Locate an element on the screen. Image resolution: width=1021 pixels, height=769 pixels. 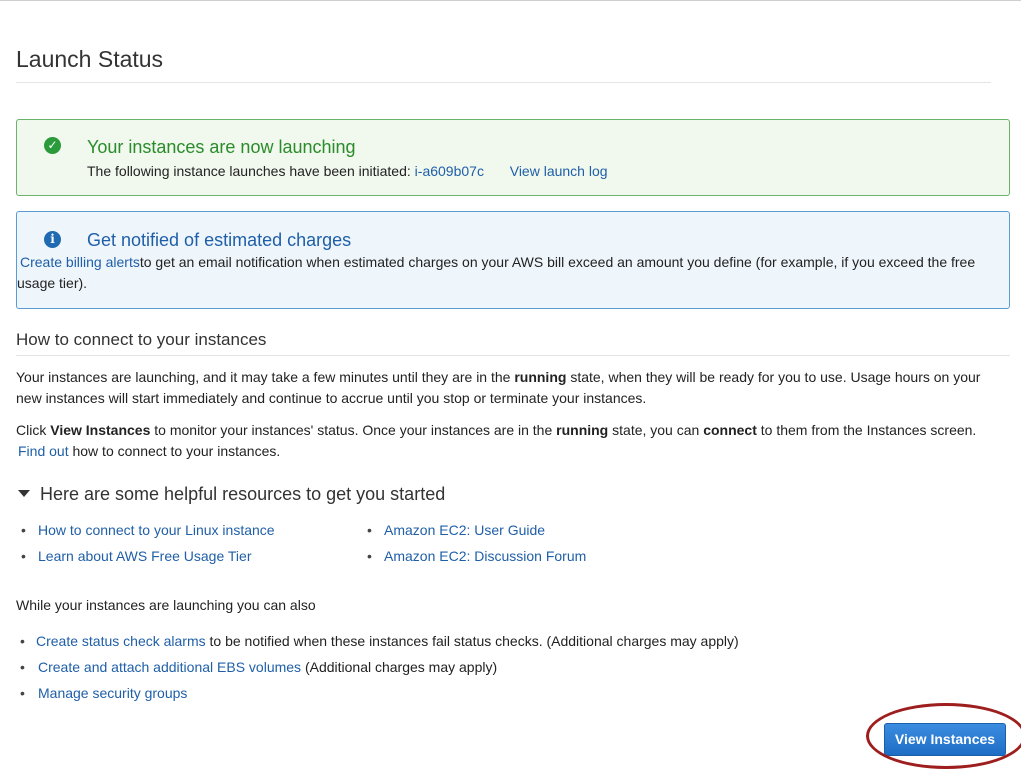
text: (Additional charges may apply) is located at coordinates (401, 667).